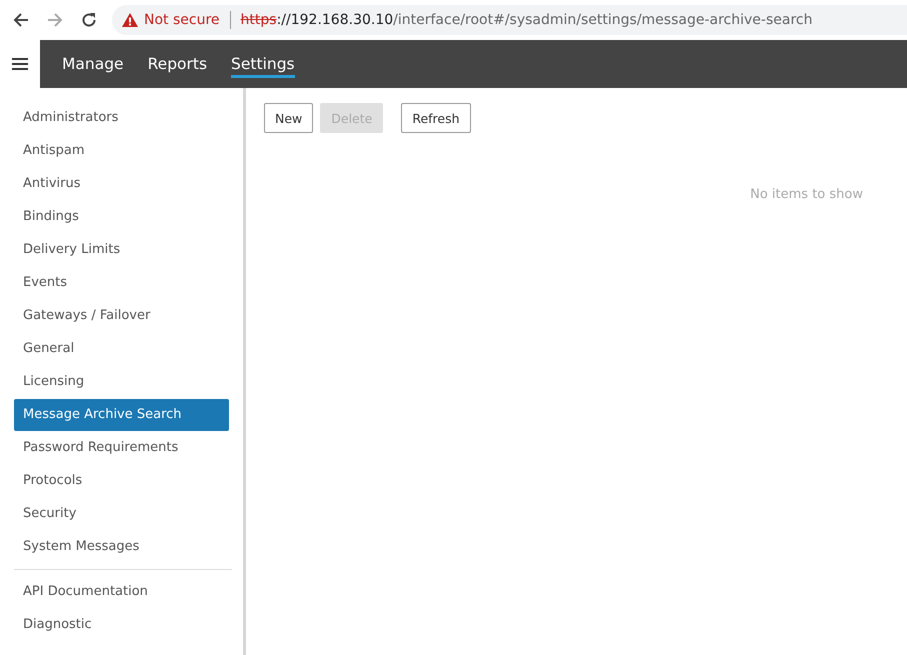  Describe the element at coordinates (20, 64) in the screenshot. I see `menu-icon` at that location.